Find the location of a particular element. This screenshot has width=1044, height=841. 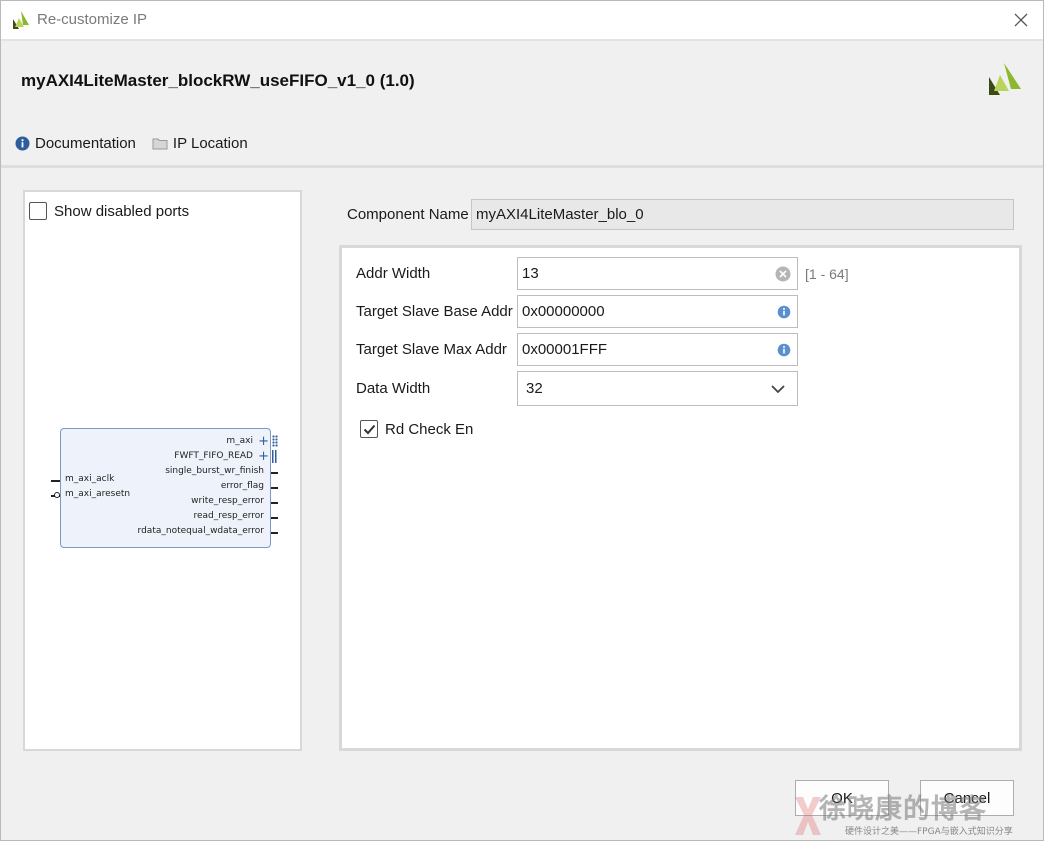

close-button is located at coordinates (1021, 20).